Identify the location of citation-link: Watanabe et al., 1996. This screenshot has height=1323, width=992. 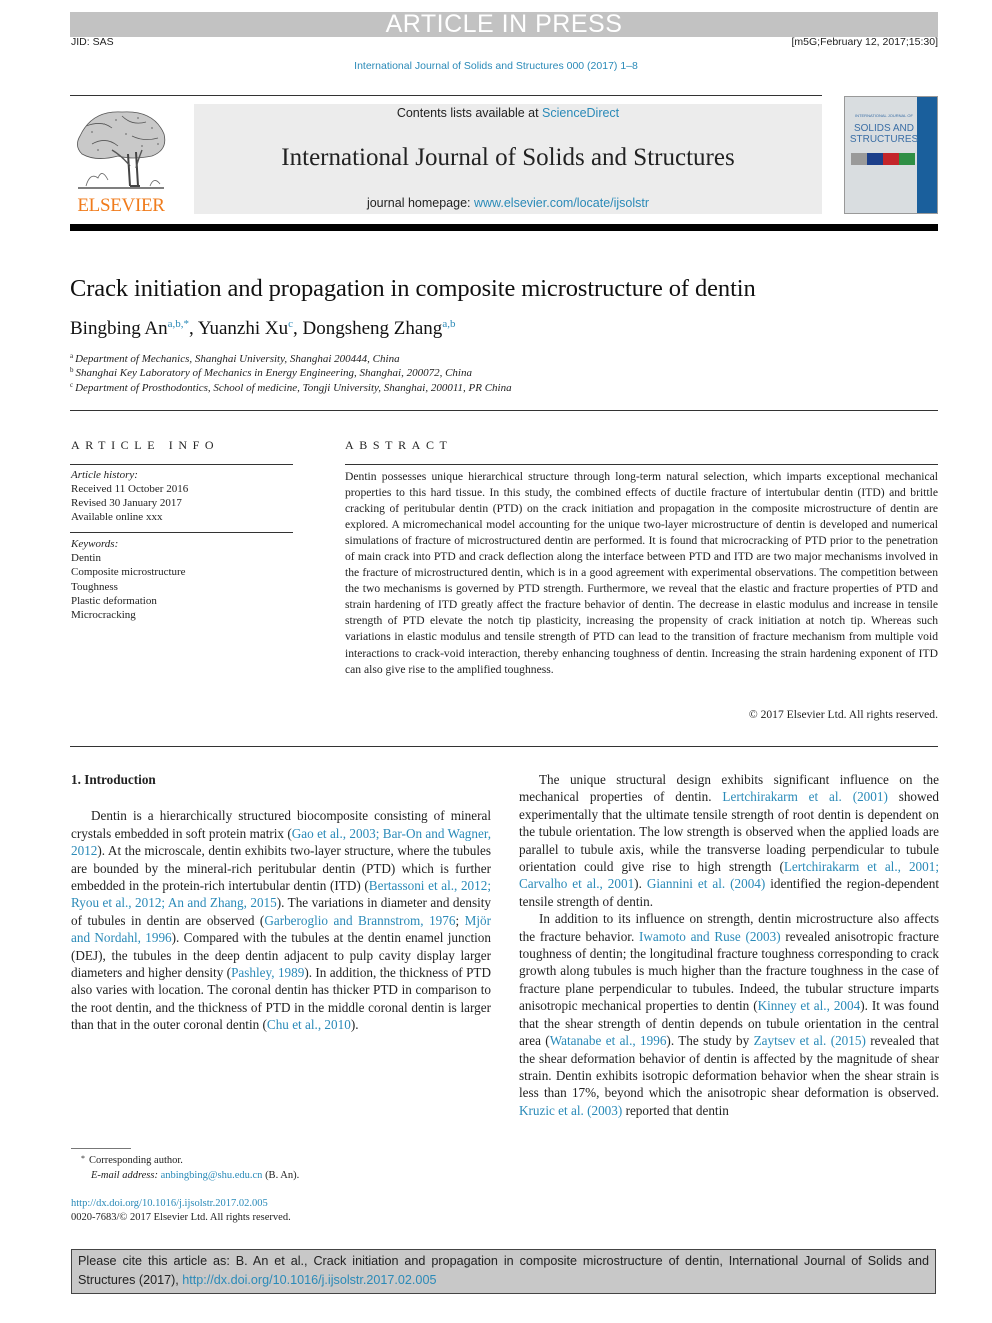
(608, 1040).